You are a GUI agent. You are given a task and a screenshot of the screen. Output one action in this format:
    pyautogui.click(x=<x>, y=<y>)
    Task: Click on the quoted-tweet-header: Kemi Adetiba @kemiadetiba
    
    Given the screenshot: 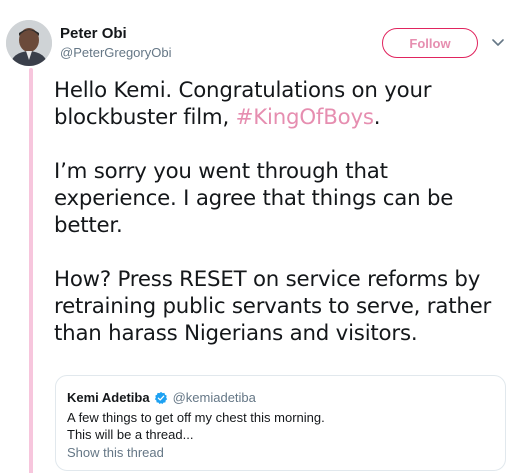 What is the action you would take?
    pyautogui.click(x=161, y=397)
    